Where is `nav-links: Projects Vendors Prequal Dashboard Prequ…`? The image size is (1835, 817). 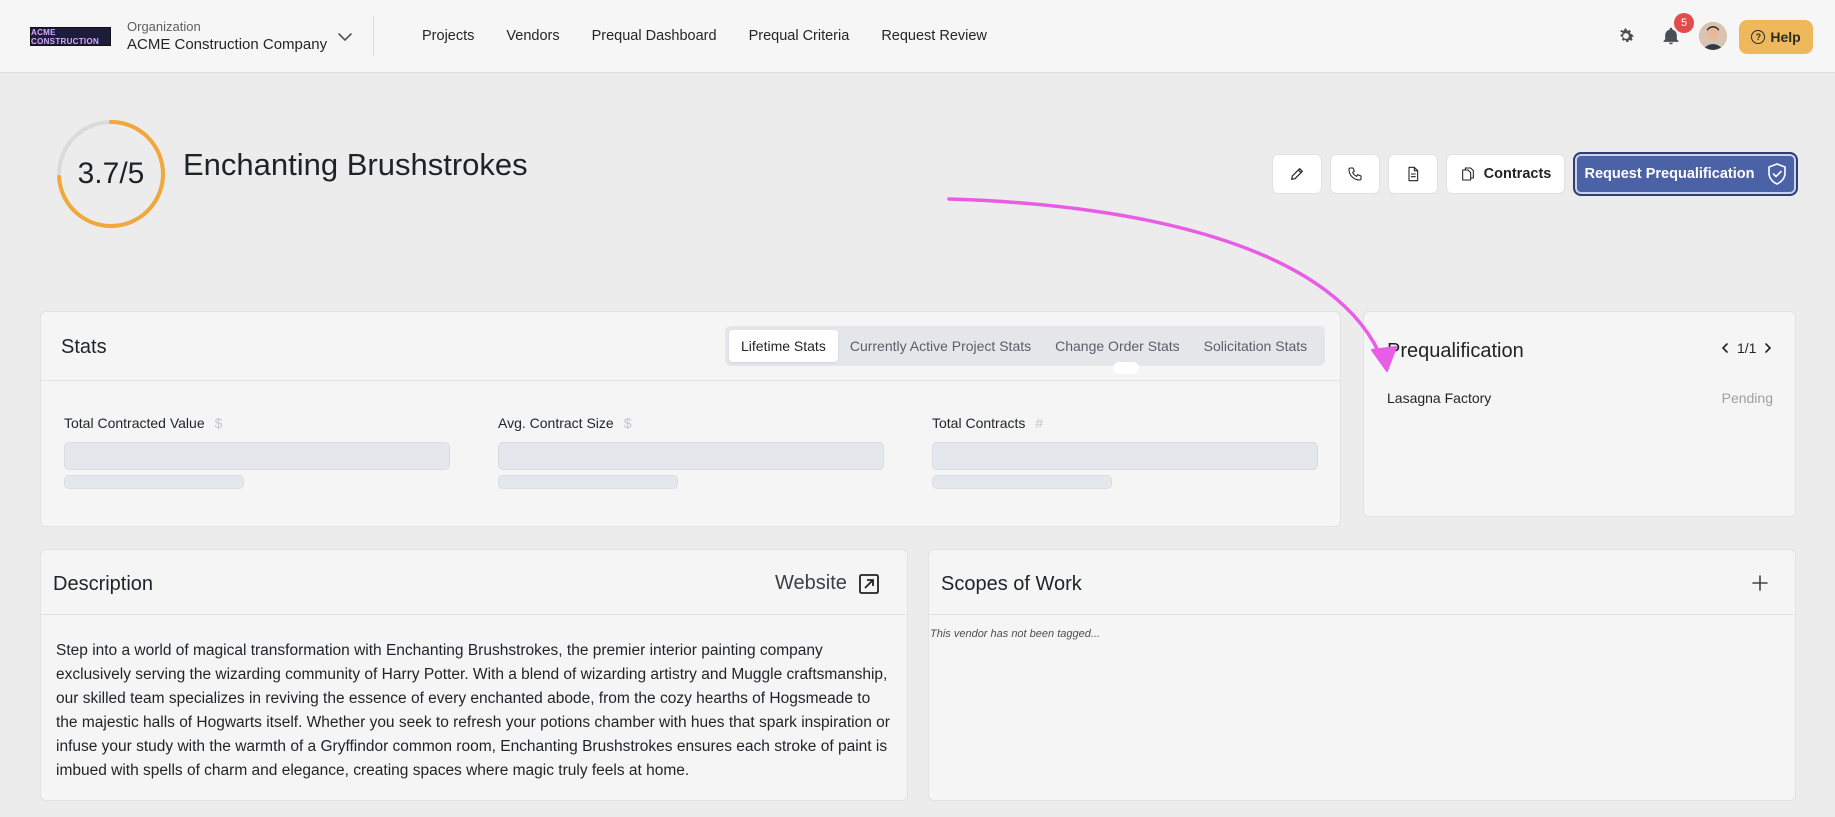 nav-links: Projects Vendors Prequal Dashboard Prequ… is located at coordinates (704, 36).